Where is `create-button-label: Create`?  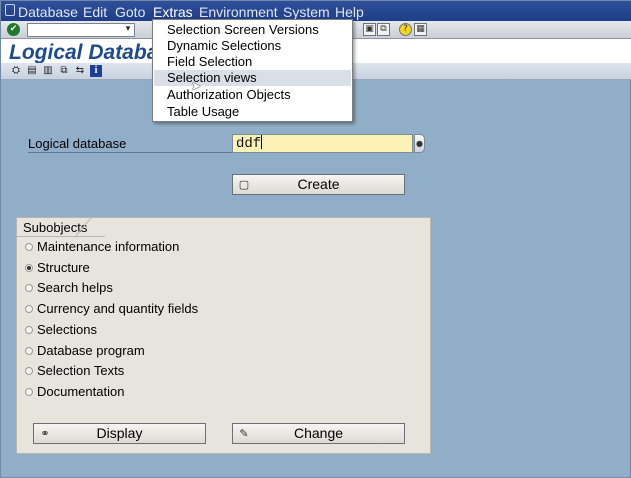 create-button-label: Create is located at coordinates (318, 184).